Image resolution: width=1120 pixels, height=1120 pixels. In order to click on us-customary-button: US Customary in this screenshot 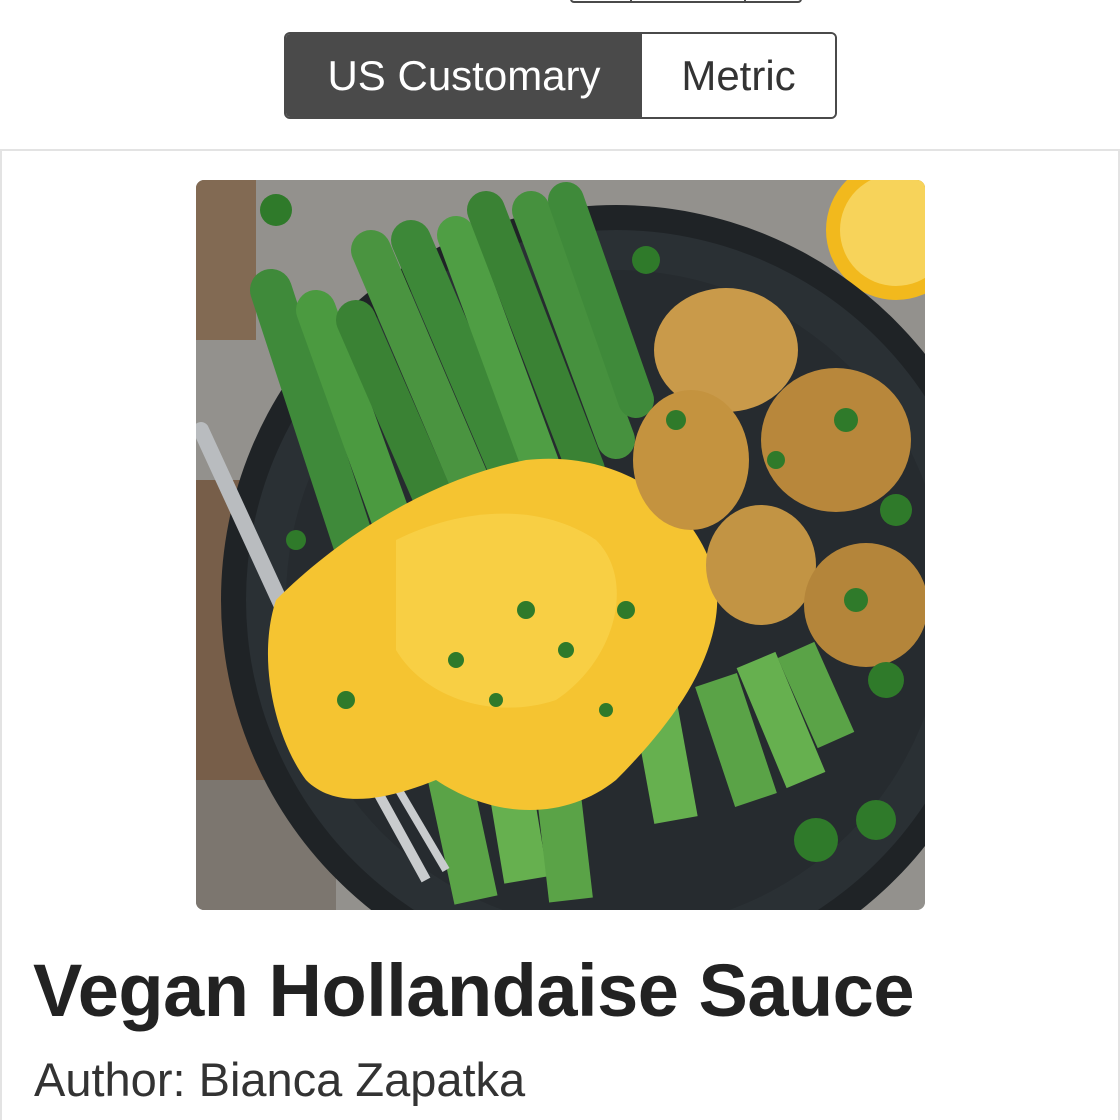, I will do `click(464, 75)`.